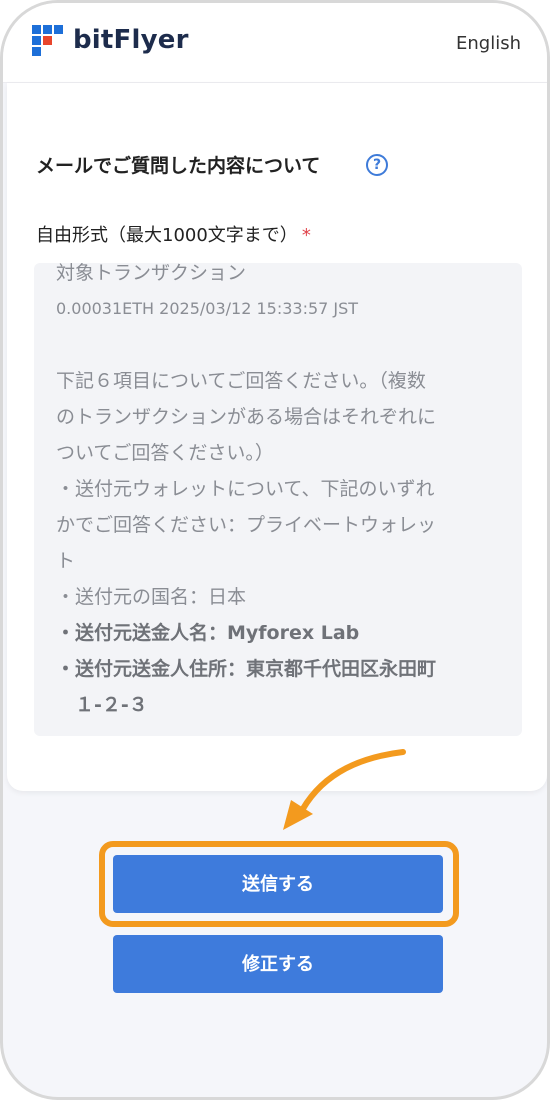  Describe the element at coordinates (306, 235) in the screenshot. I see `required-mark: *` at that location.